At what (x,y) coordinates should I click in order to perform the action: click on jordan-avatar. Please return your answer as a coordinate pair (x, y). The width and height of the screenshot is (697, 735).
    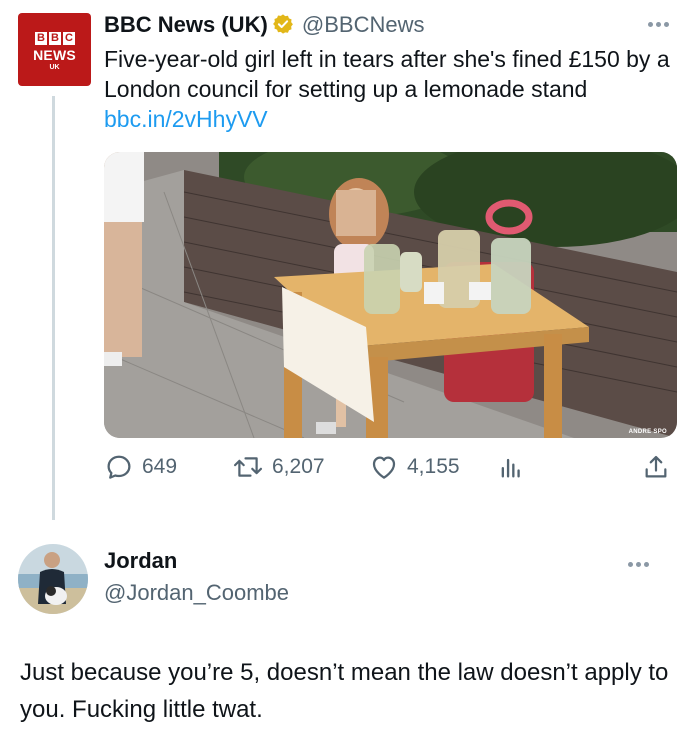
    Looking at the image, I should click on (53, 579).